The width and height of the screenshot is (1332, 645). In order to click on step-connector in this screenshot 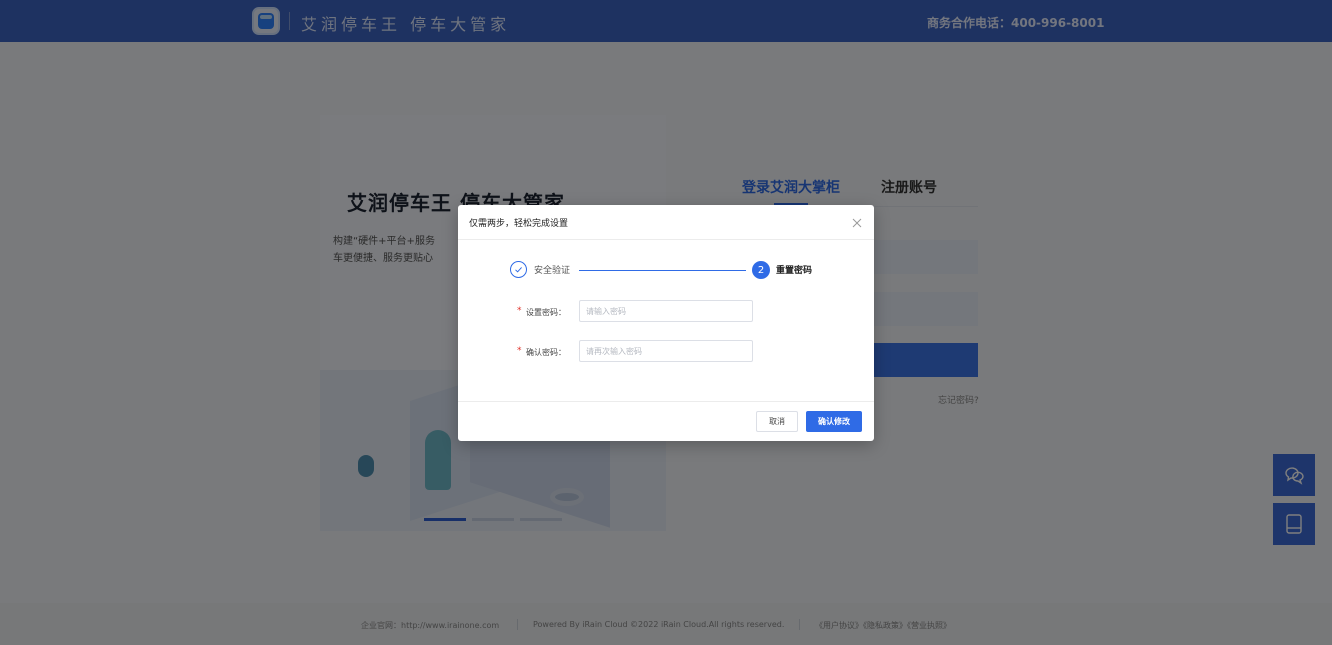, I will do `click(662, 270)`.